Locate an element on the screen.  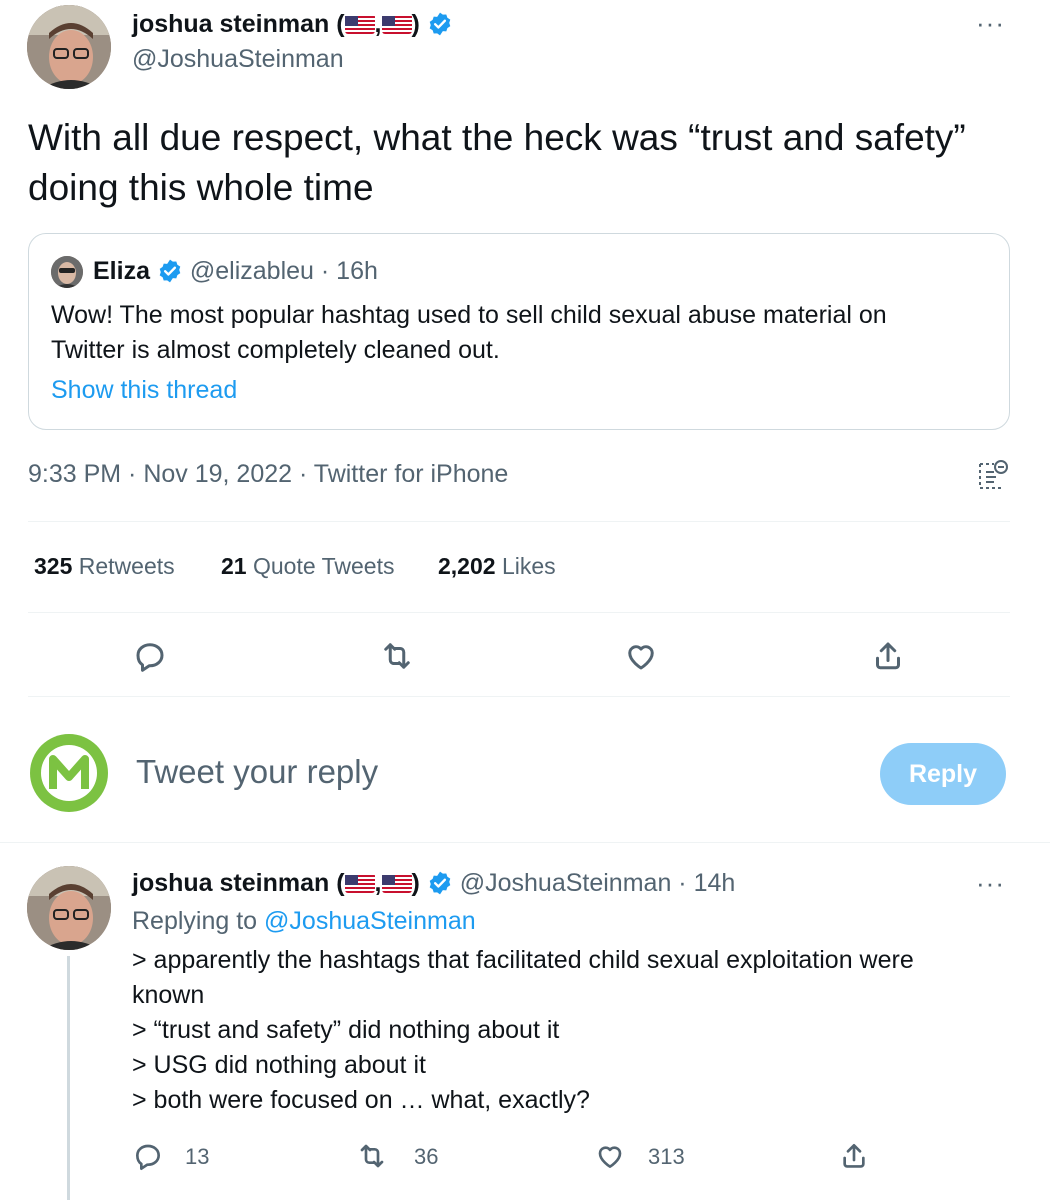
quote-tweets-stat: 21 Quote Tweets is located at coordinates (307, 566).